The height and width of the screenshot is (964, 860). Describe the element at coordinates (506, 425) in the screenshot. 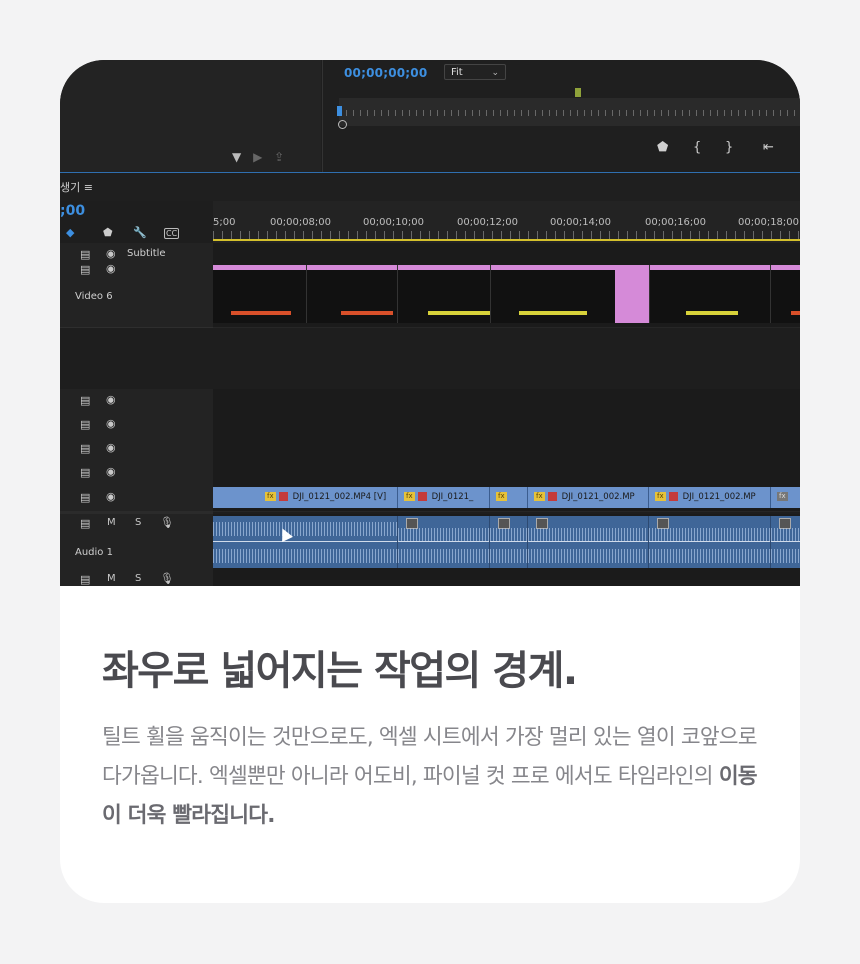

I see `track-lane-v4` at that location.